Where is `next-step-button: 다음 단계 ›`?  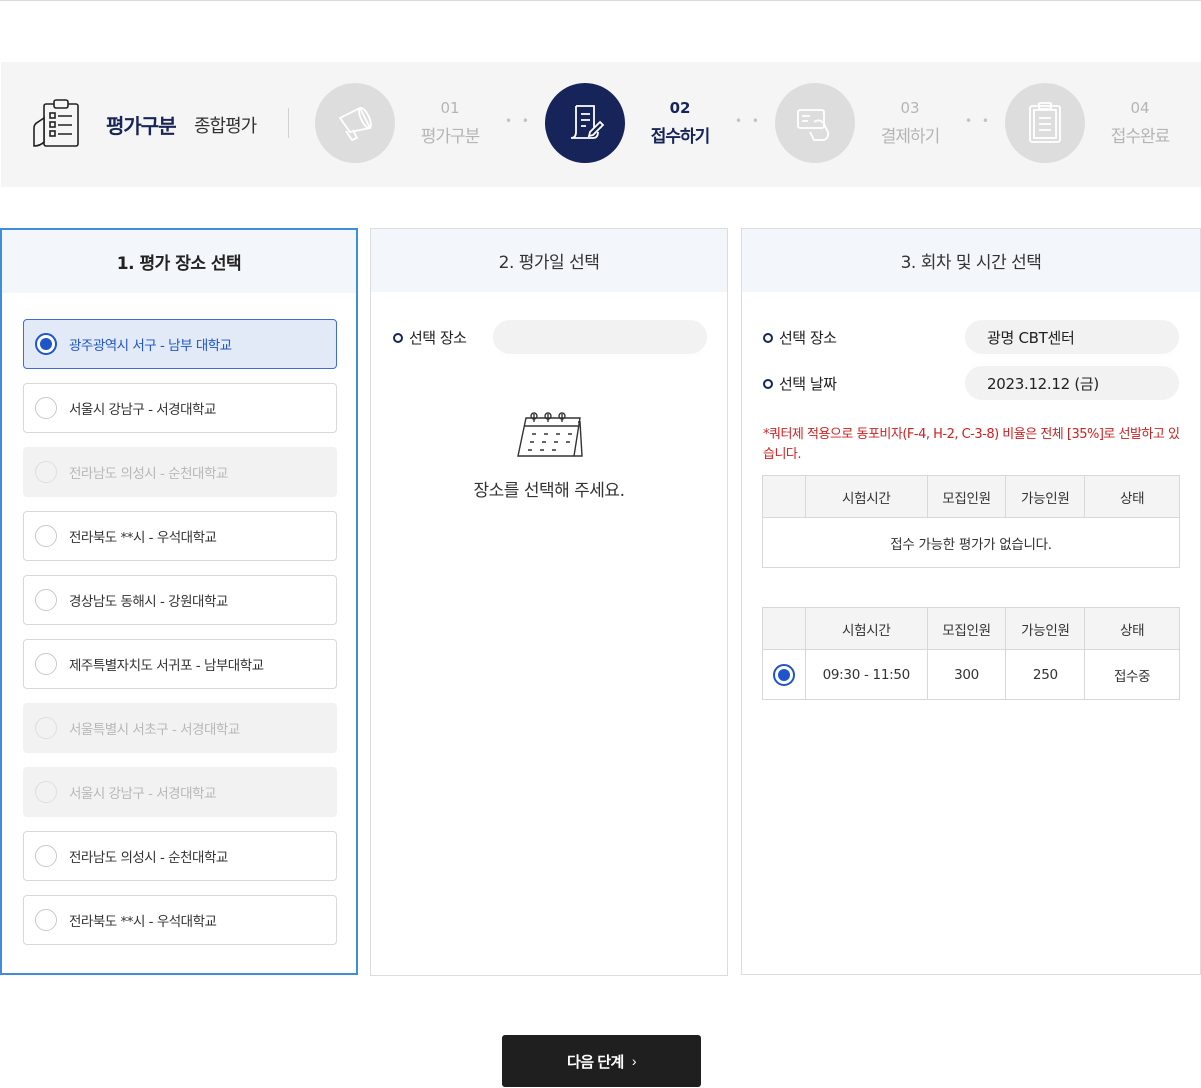 next-step-button: 다음 단계 › is located at coordinates (601, 1061).